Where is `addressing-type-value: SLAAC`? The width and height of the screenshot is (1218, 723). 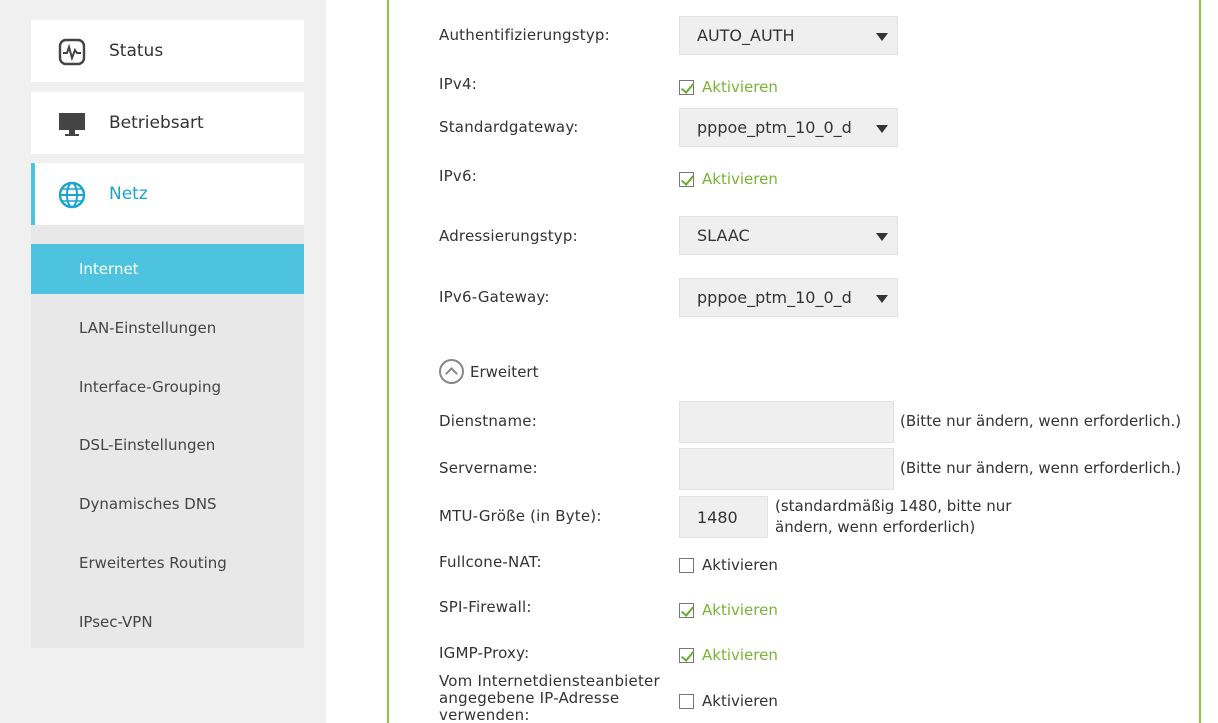
addressing-type-value: SLAAC is located at coordinates (723, 235).